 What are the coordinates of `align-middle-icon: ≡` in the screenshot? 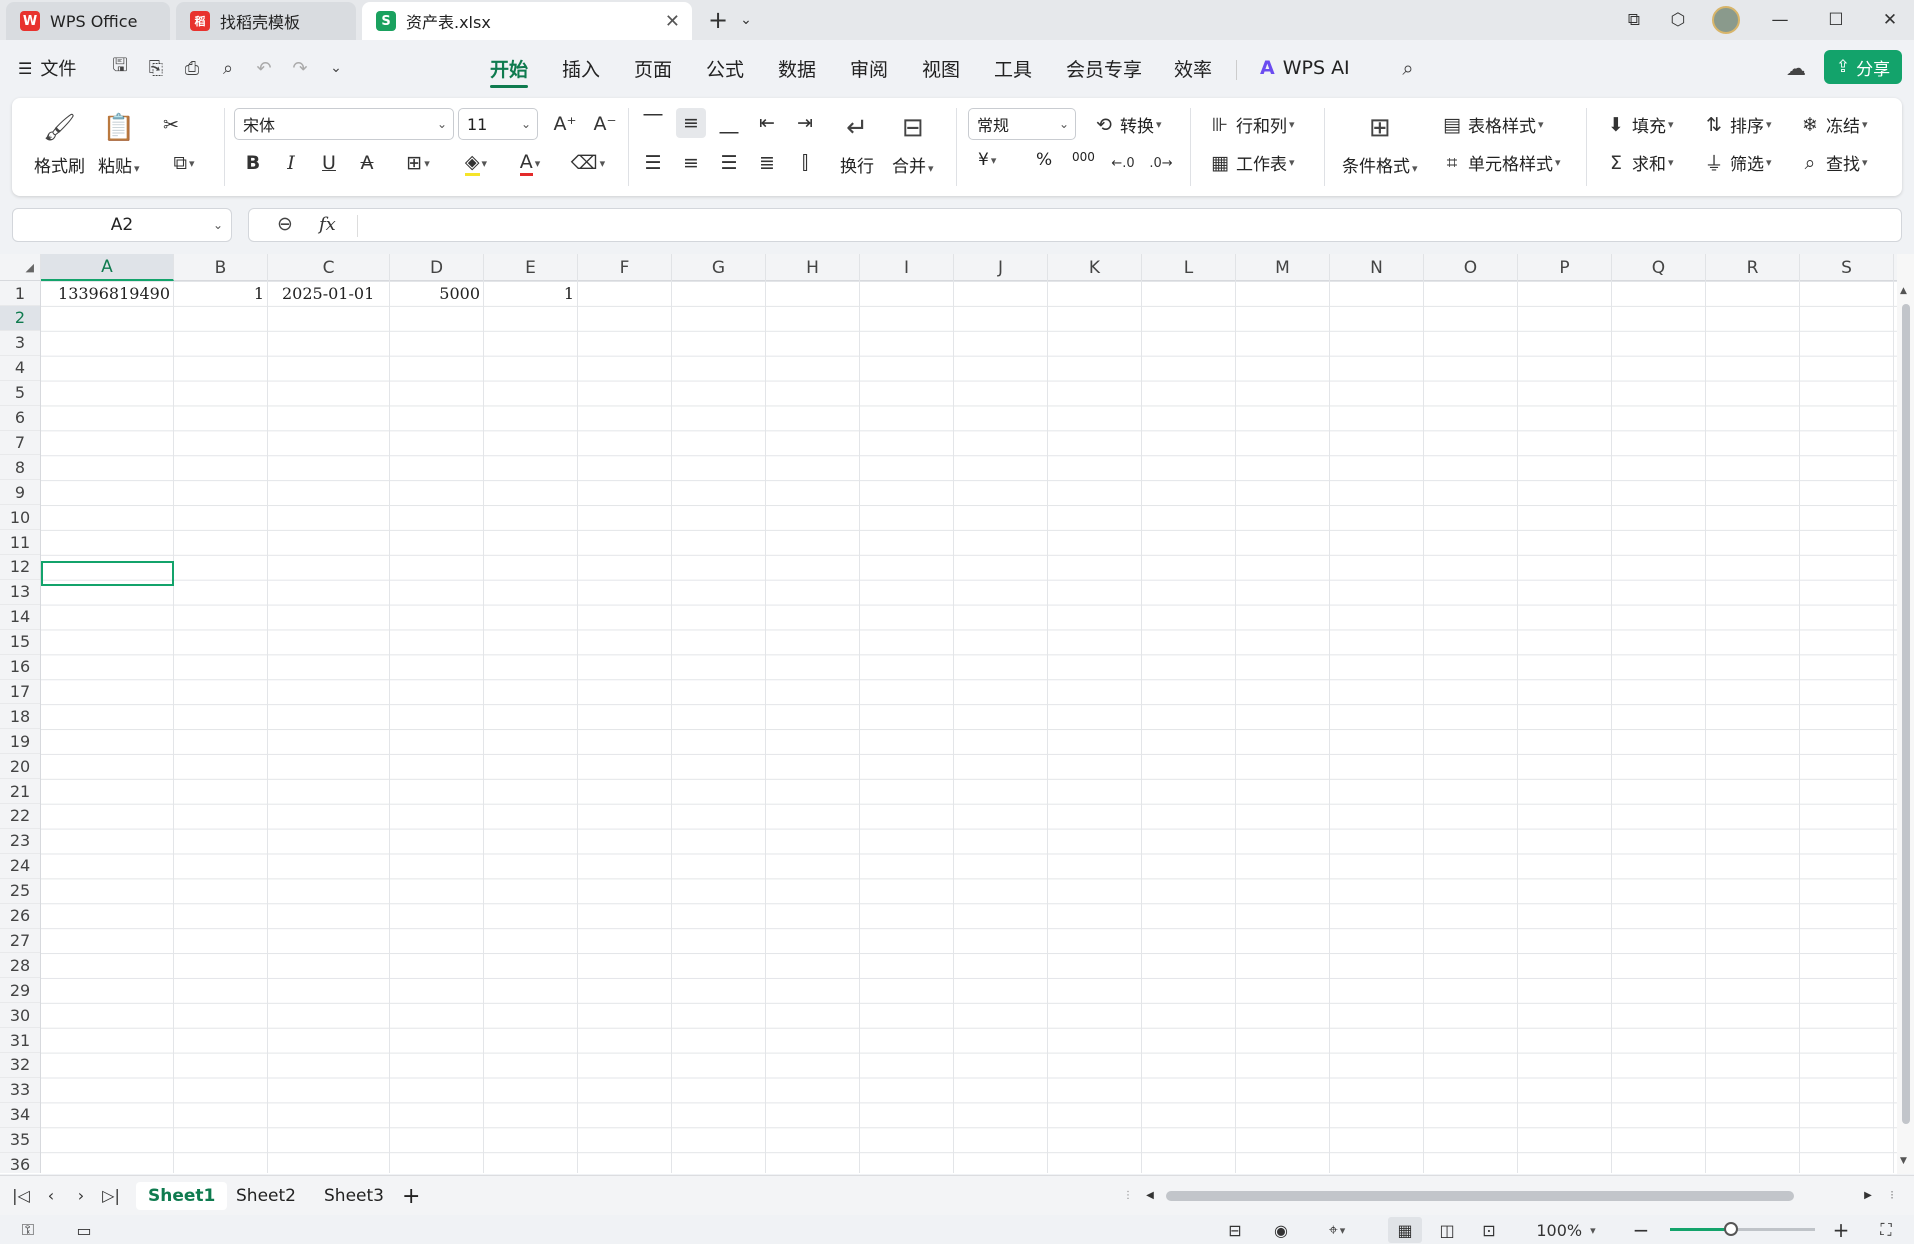 It's located at (691, 123).